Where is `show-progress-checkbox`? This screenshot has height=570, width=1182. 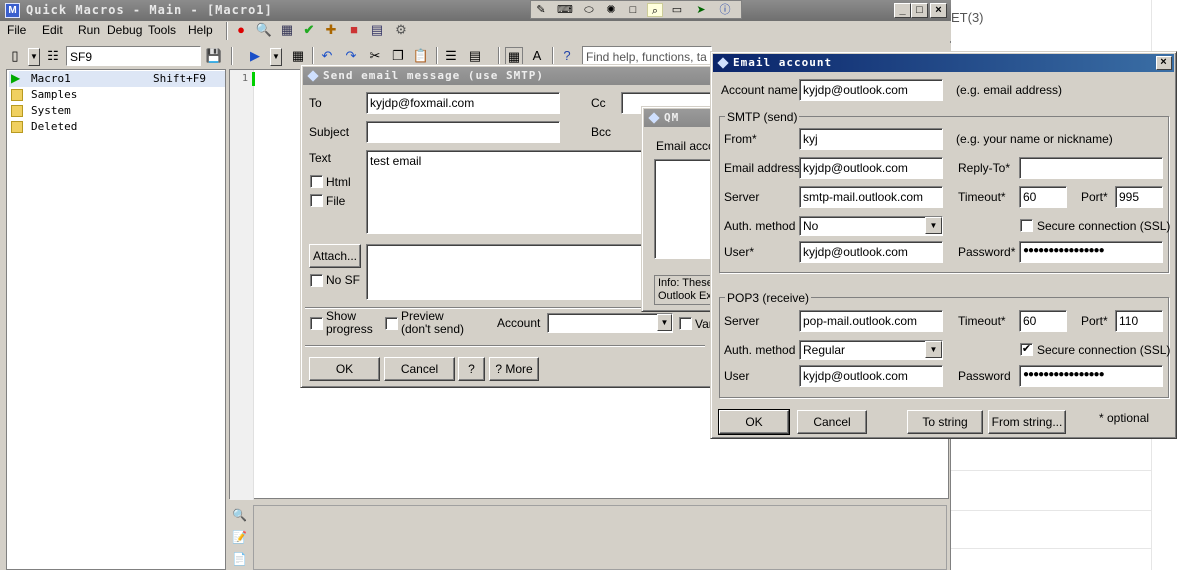 show-progress-checkbox is located at coordinates (316, 323).